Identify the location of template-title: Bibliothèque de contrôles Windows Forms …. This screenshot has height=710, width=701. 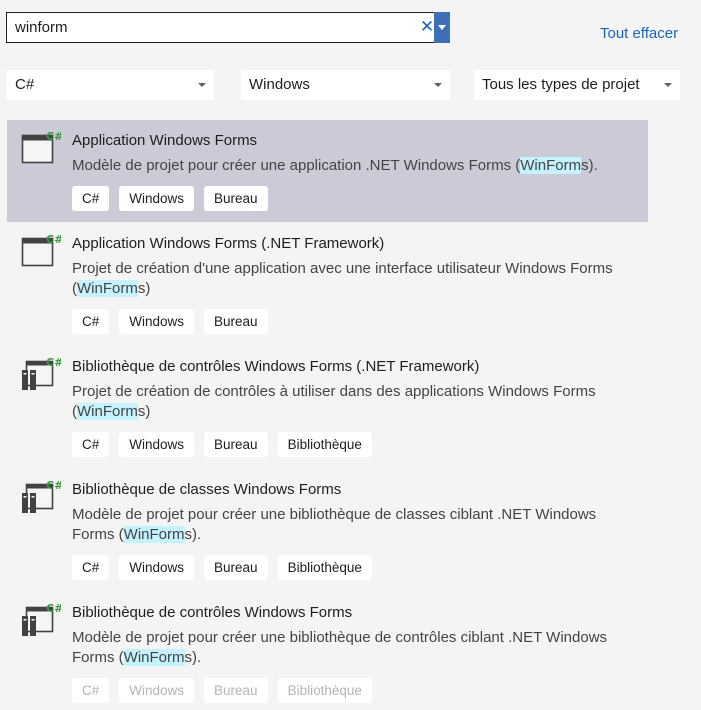
(276, 366).